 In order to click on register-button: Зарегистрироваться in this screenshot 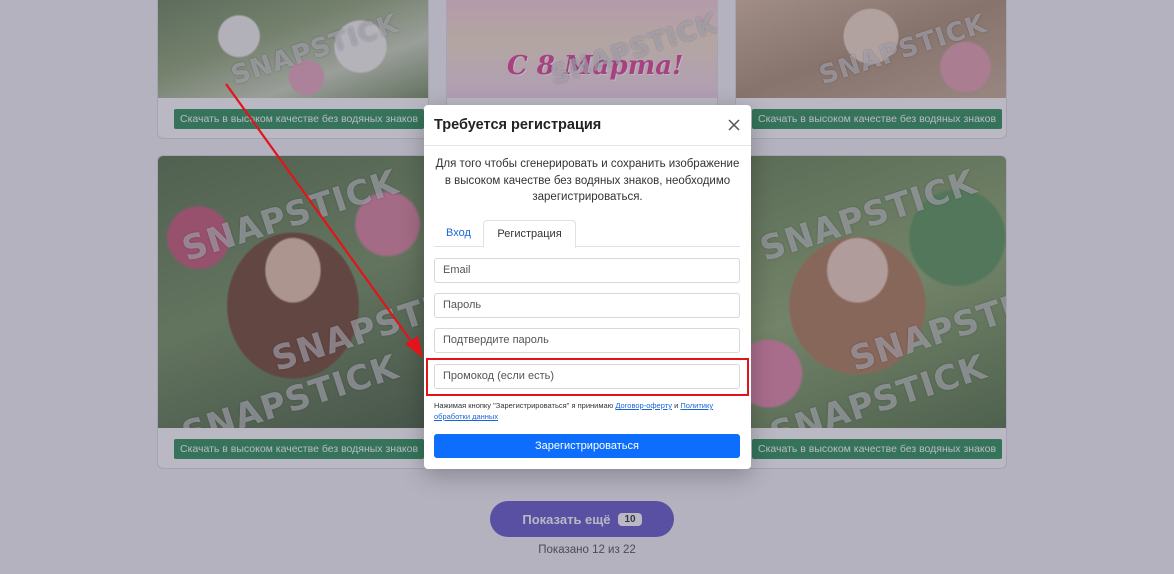, I will do `click(587, 446)`.